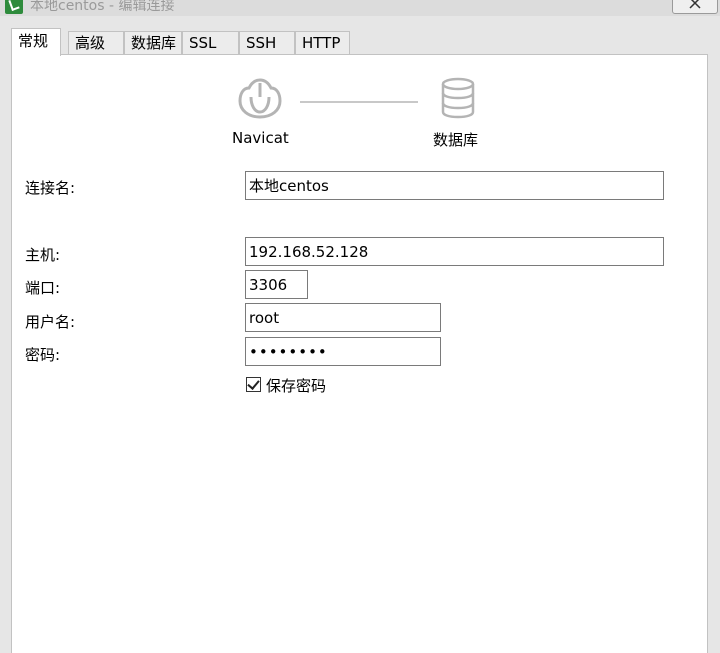  I want to click on username-input, so click(343, 317).